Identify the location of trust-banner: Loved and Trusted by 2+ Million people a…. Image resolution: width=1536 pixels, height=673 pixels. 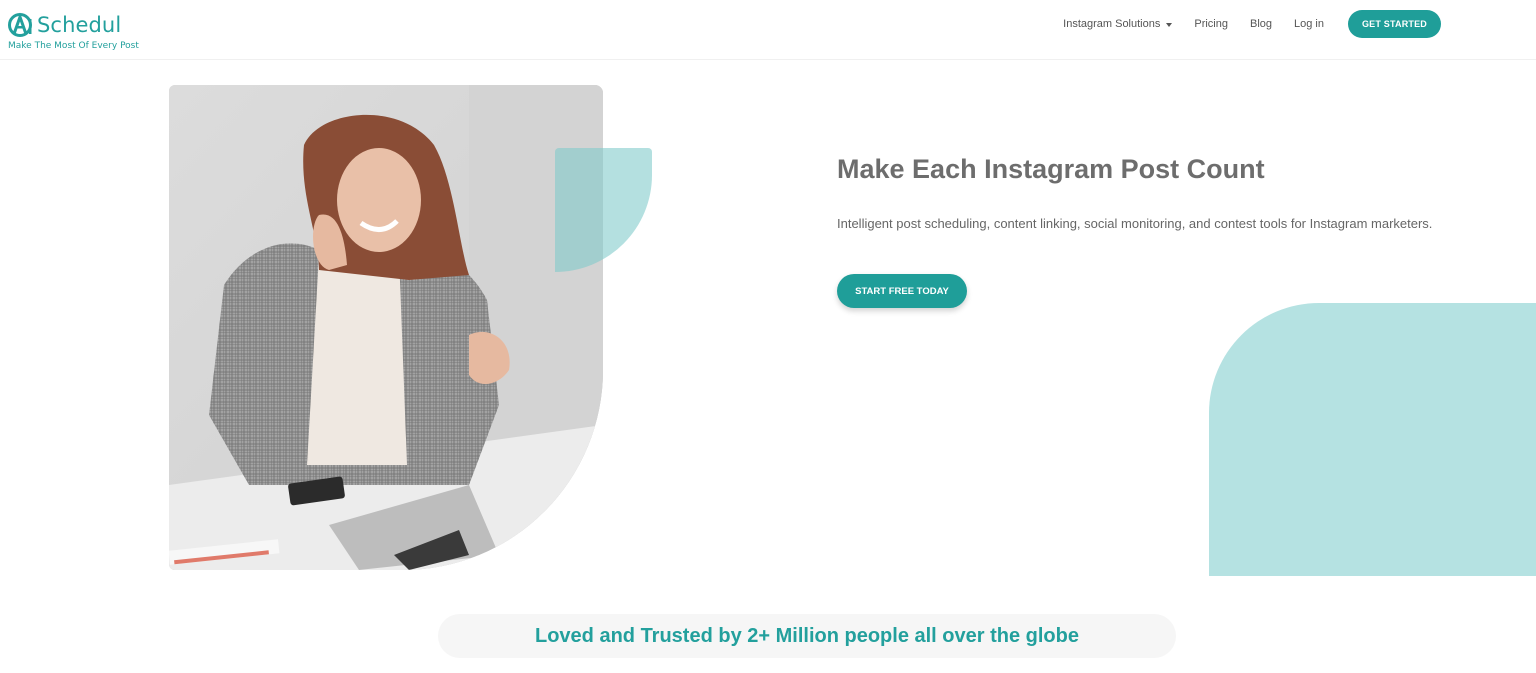
(807, 636).